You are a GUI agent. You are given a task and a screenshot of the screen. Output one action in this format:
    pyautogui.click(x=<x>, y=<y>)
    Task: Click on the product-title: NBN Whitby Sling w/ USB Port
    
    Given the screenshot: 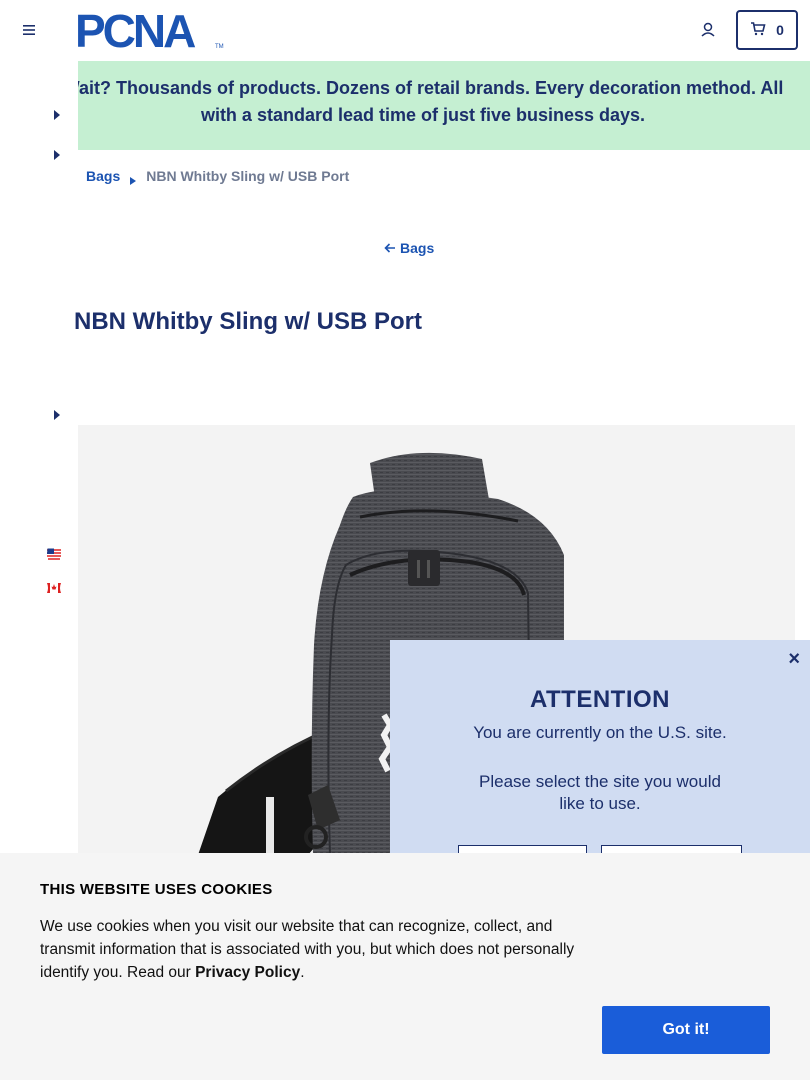 What is the action you would take?
    pyautogui.click(x=248, y=321)
    